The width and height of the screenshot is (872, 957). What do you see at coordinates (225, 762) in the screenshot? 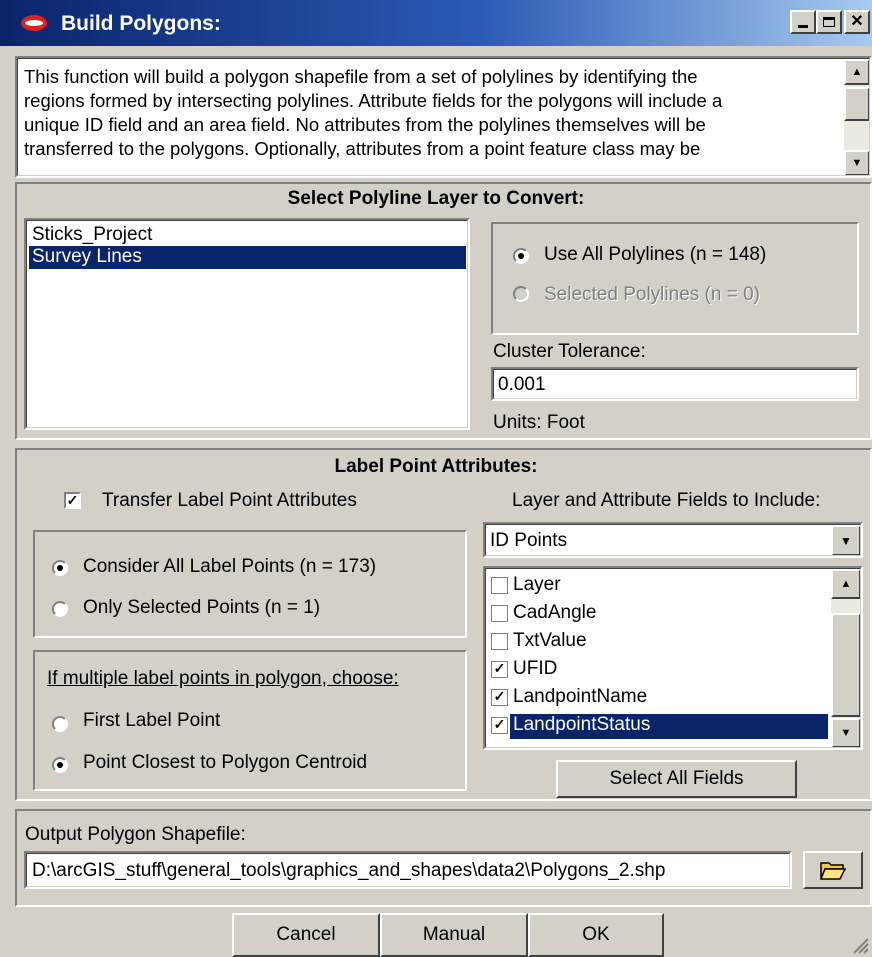
I see `closest-point-label: Point Closest to Polygon Centroid` at bounding box center [225, 762].